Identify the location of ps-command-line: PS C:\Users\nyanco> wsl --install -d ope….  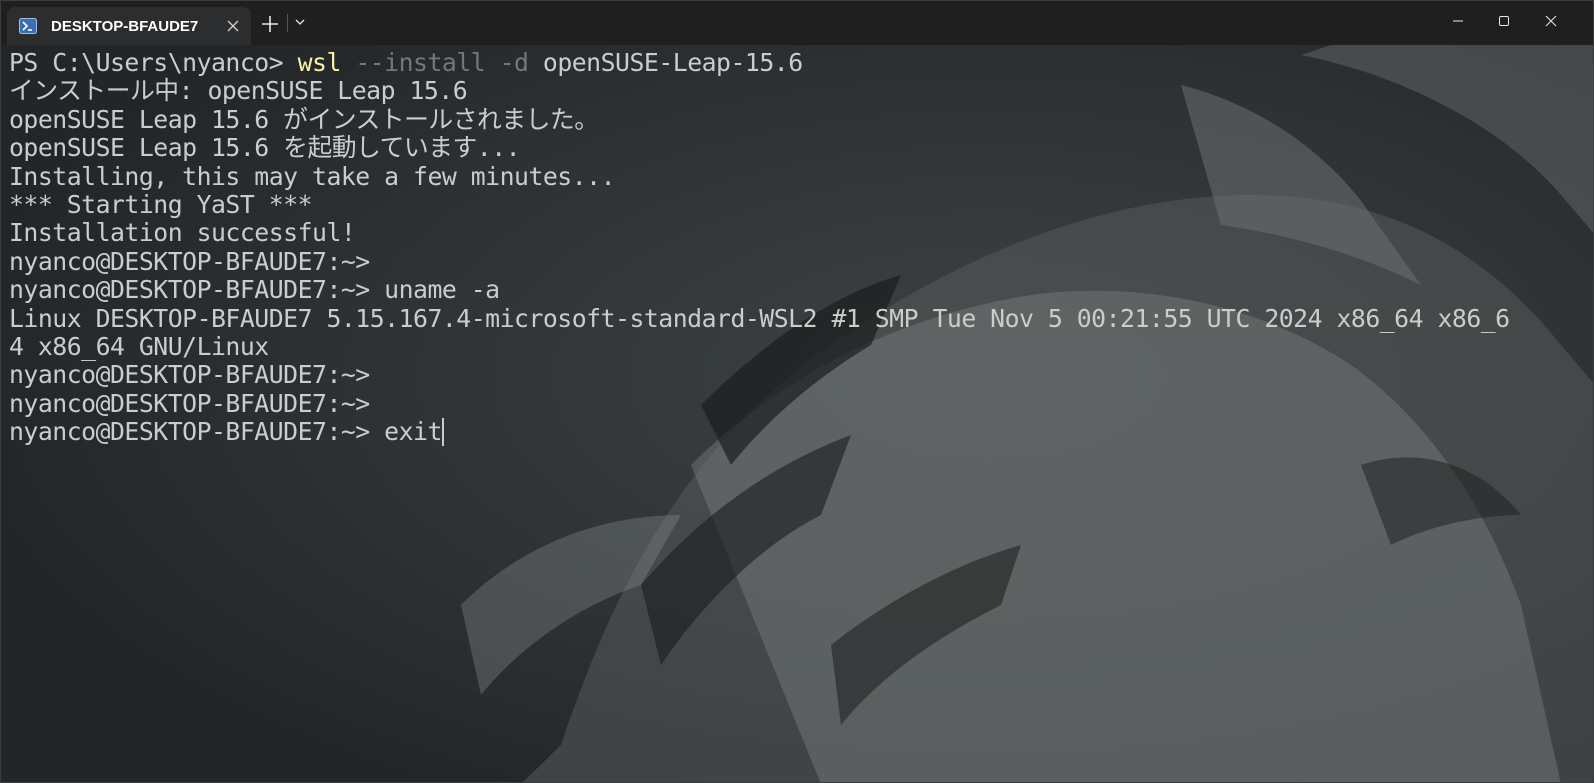
(799, 62).